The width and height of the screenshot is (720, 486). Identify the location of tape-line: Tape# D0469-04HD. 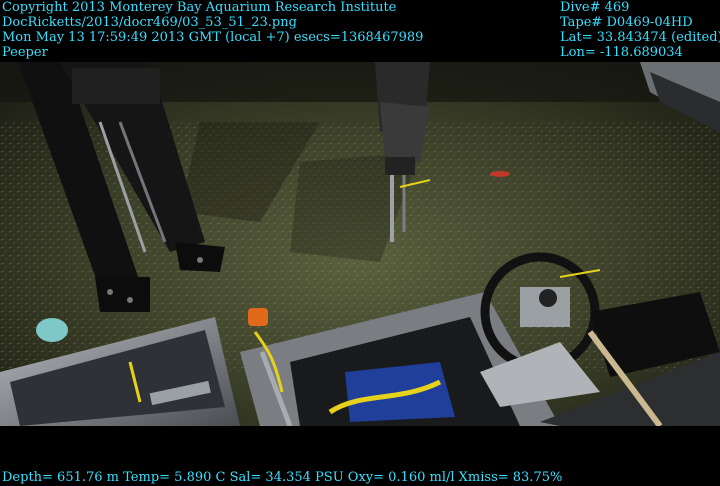
(626, 22).